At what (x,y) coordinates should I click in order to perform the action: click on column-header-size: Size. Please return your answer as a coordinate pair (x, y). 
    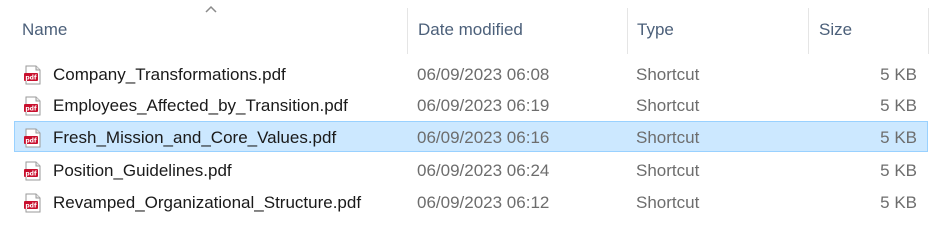
    Looking at the image, I should click on (868, 30).